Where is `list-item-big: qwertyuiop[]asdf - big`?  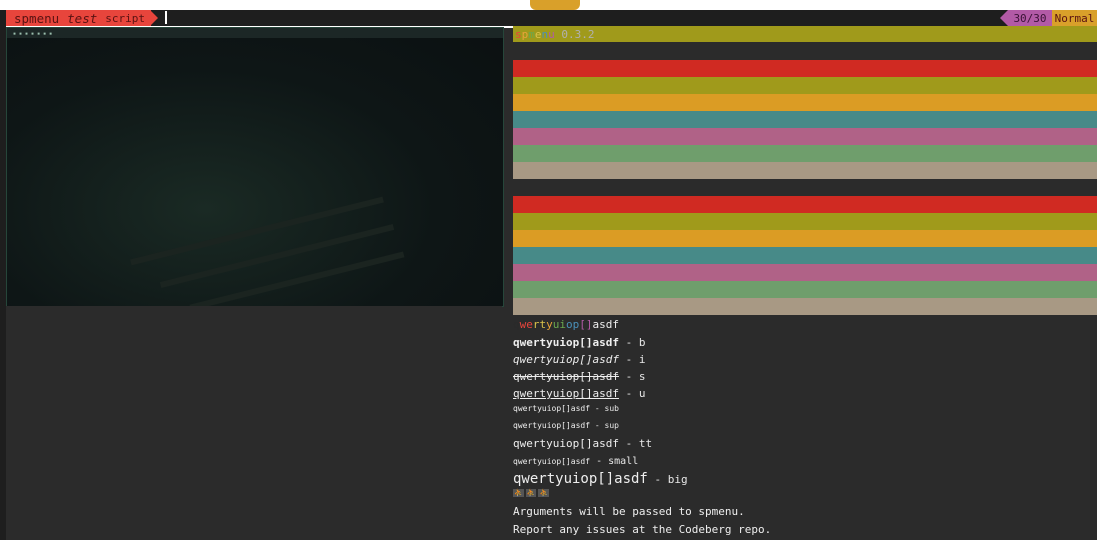 list-item-big: qwertyuiop[]asdf - big is located at coordinates (600, 479).